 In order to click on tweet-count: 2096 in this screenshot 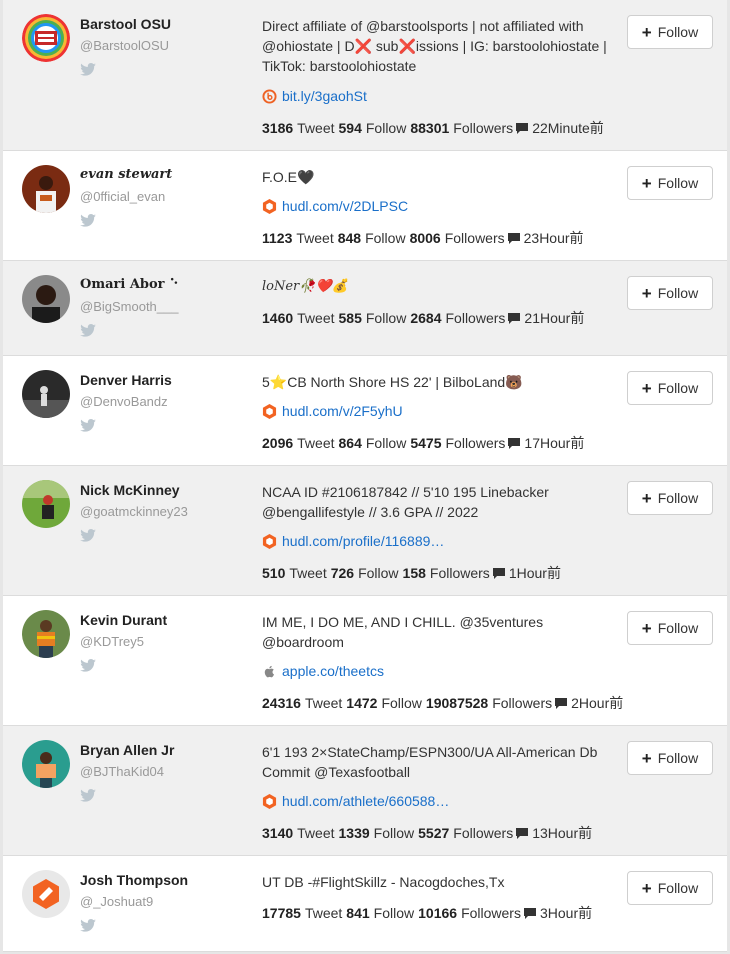, I will do `click(278, 443)`.